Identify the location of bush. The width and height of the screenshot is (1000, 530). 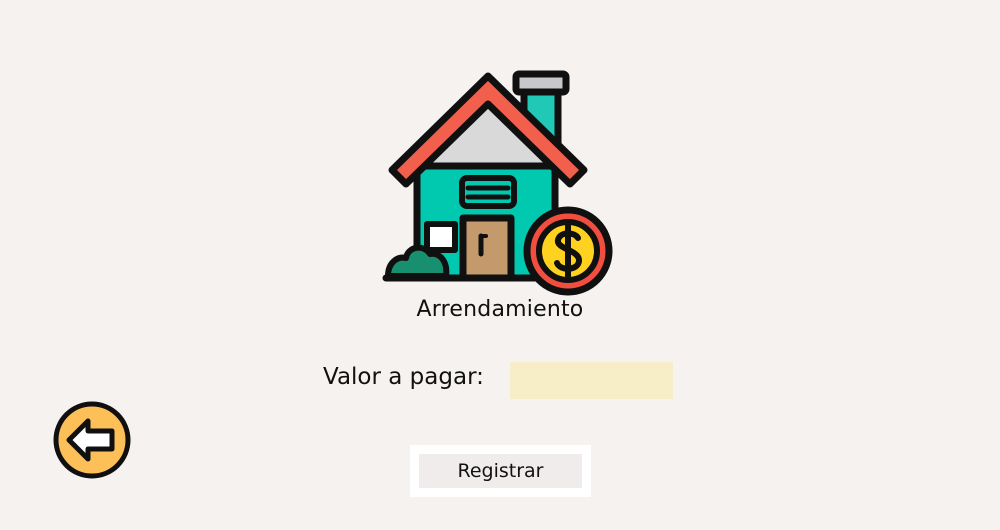
(417, 261).